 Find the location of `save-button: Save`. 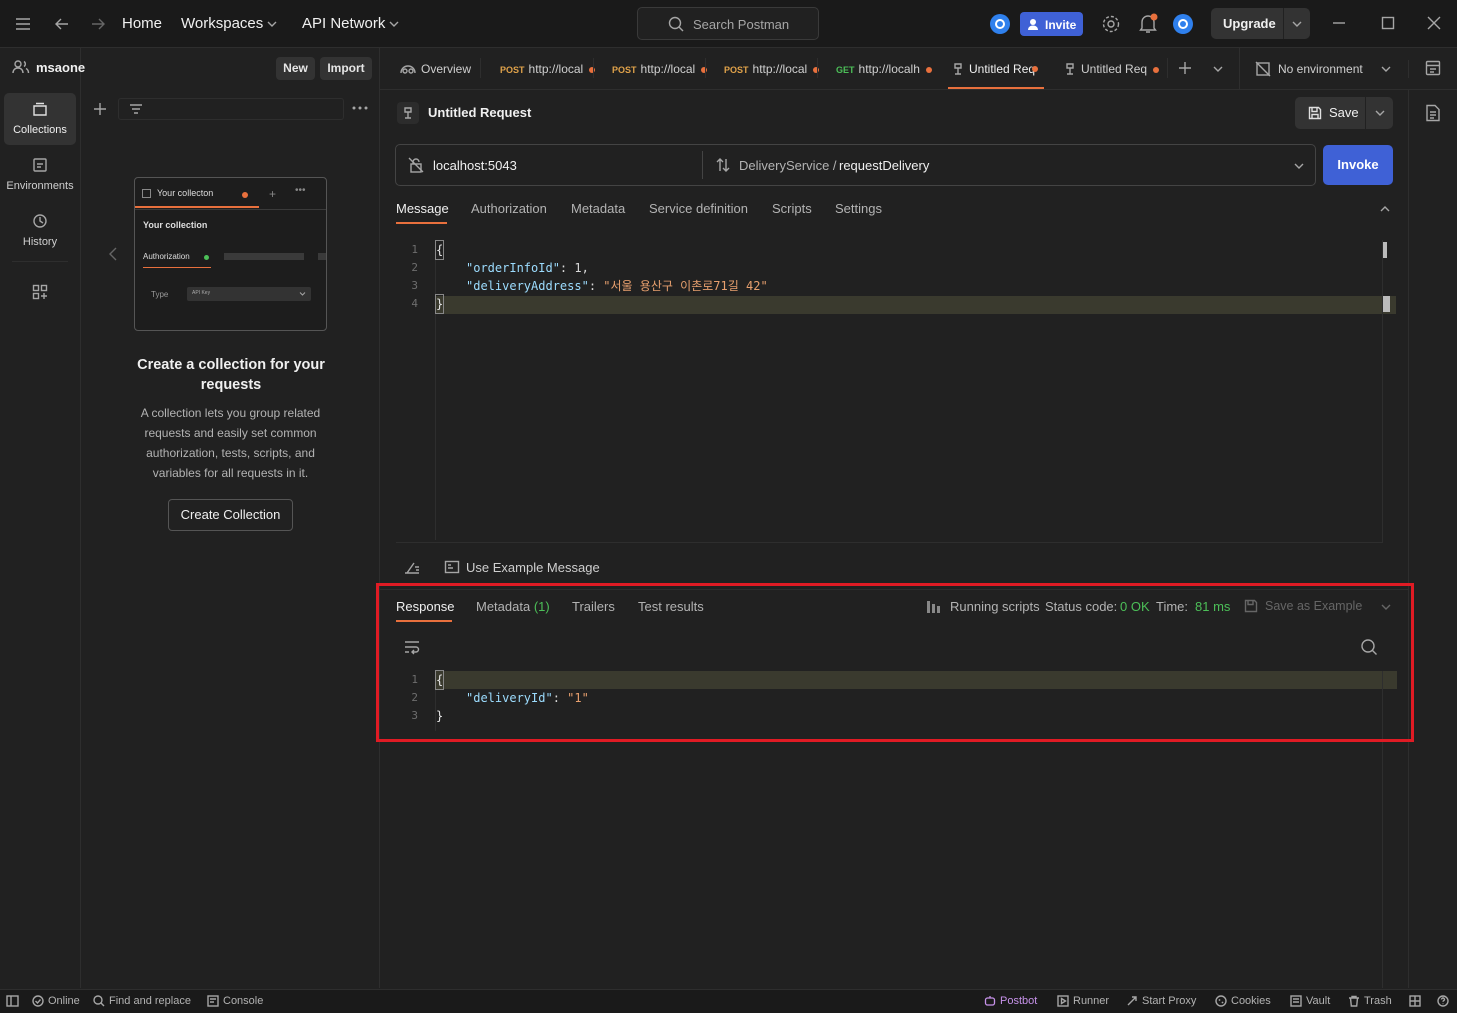

save-button: Save is located at coordinates (1344, 113).